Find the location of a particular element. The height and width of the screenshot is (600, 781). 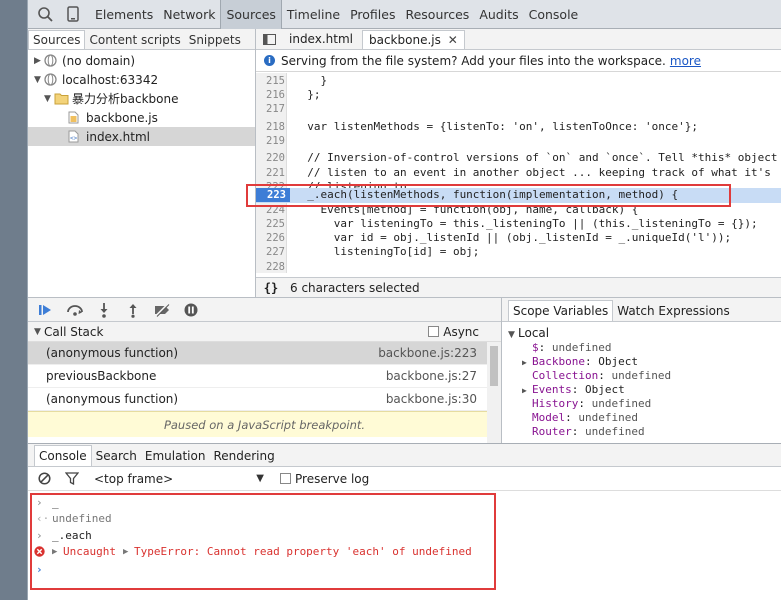

scope-var: History: undefined is located at coordinates (651, 404).